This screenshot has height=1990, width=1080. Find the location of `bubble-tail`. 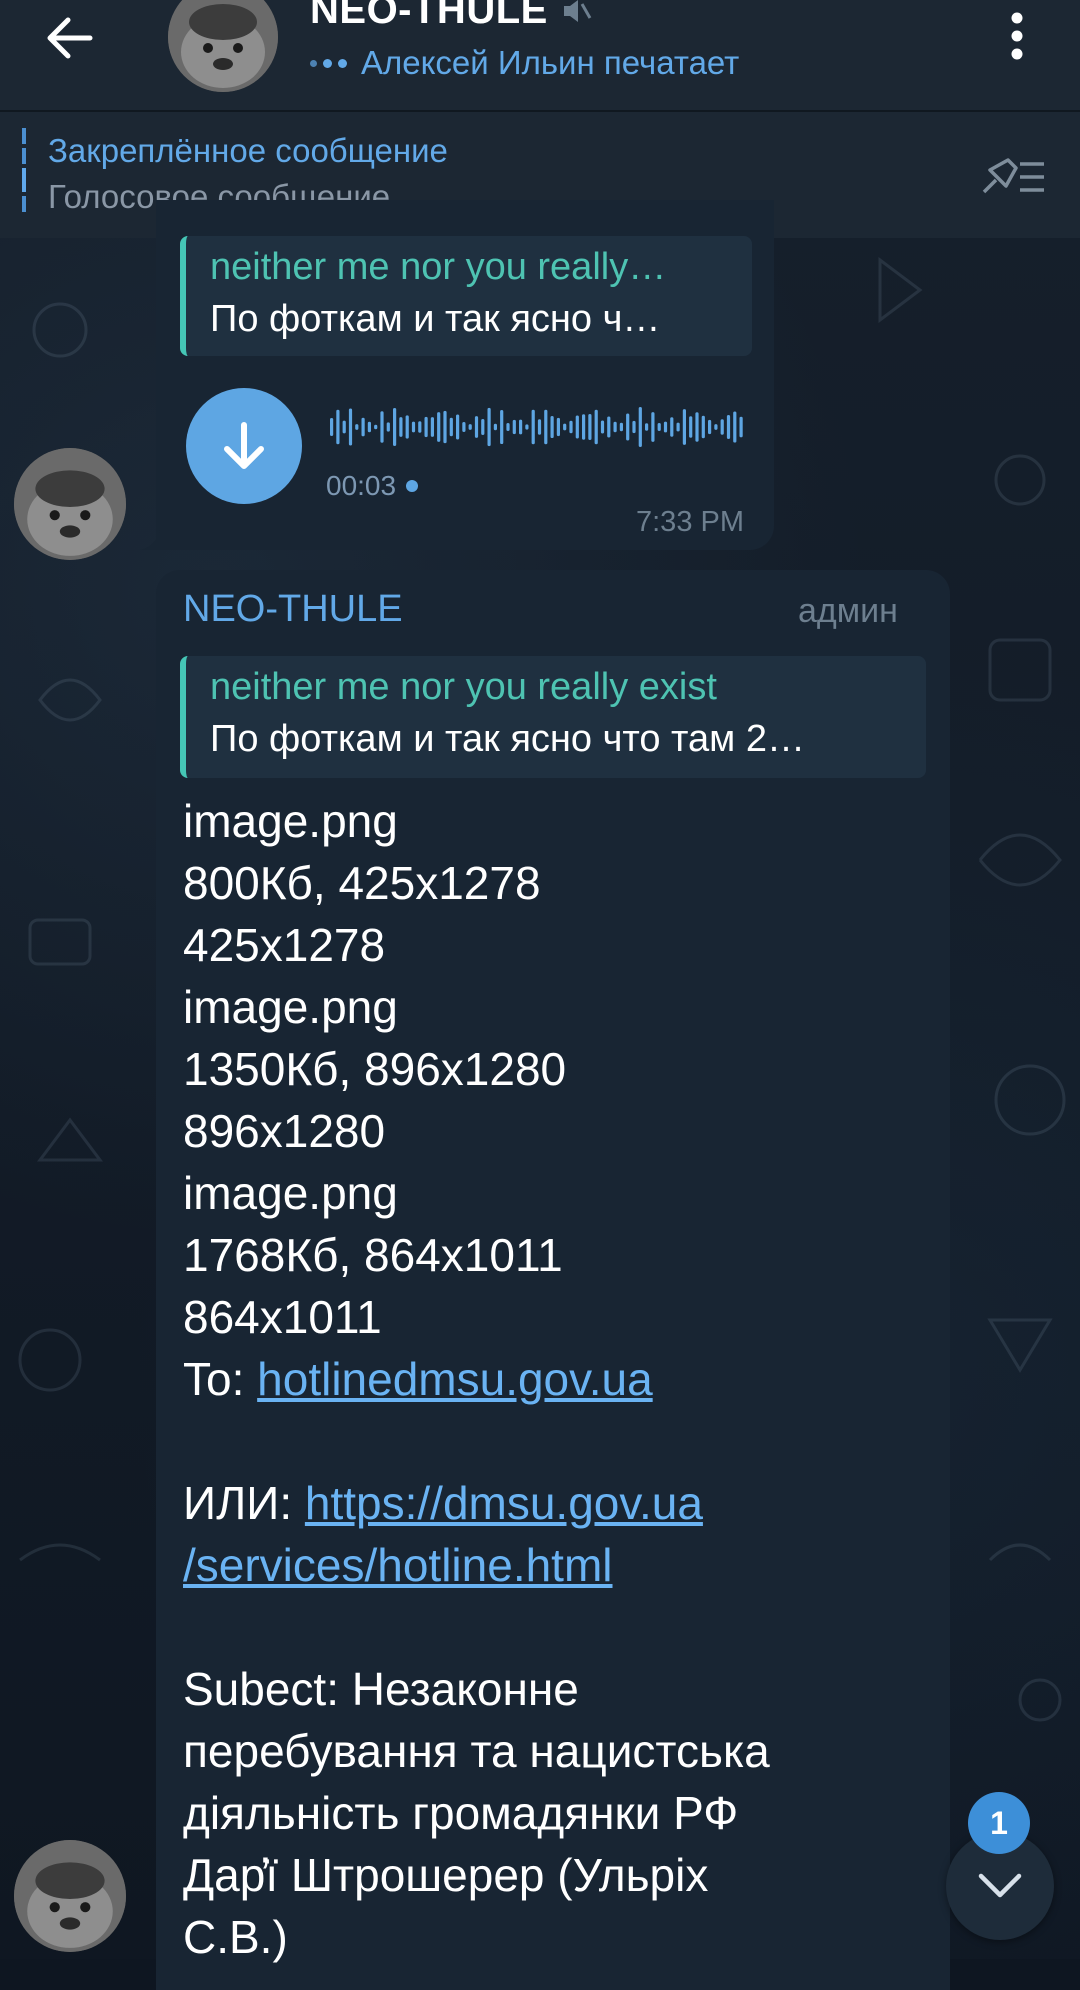

bubble-tail is located at coordinates (150, 540).